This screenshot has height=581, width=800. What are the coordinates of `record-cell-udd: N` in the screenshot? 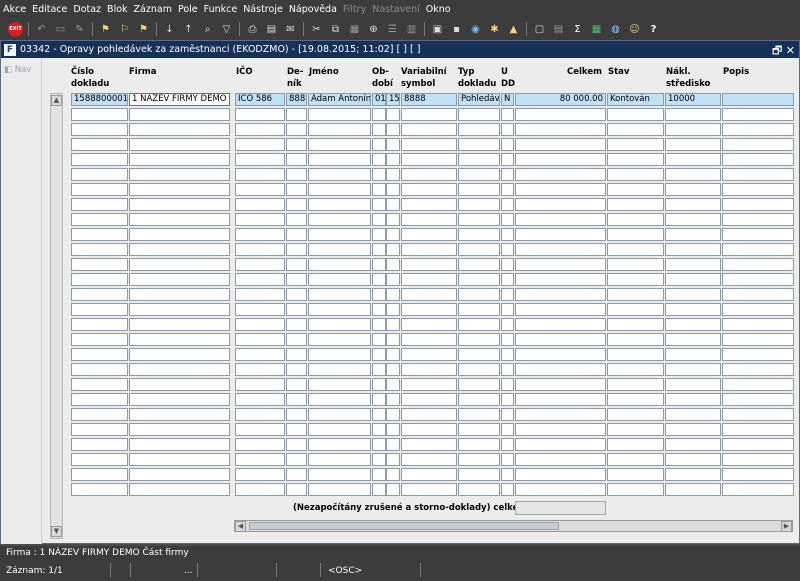 It's located at (507, 99).